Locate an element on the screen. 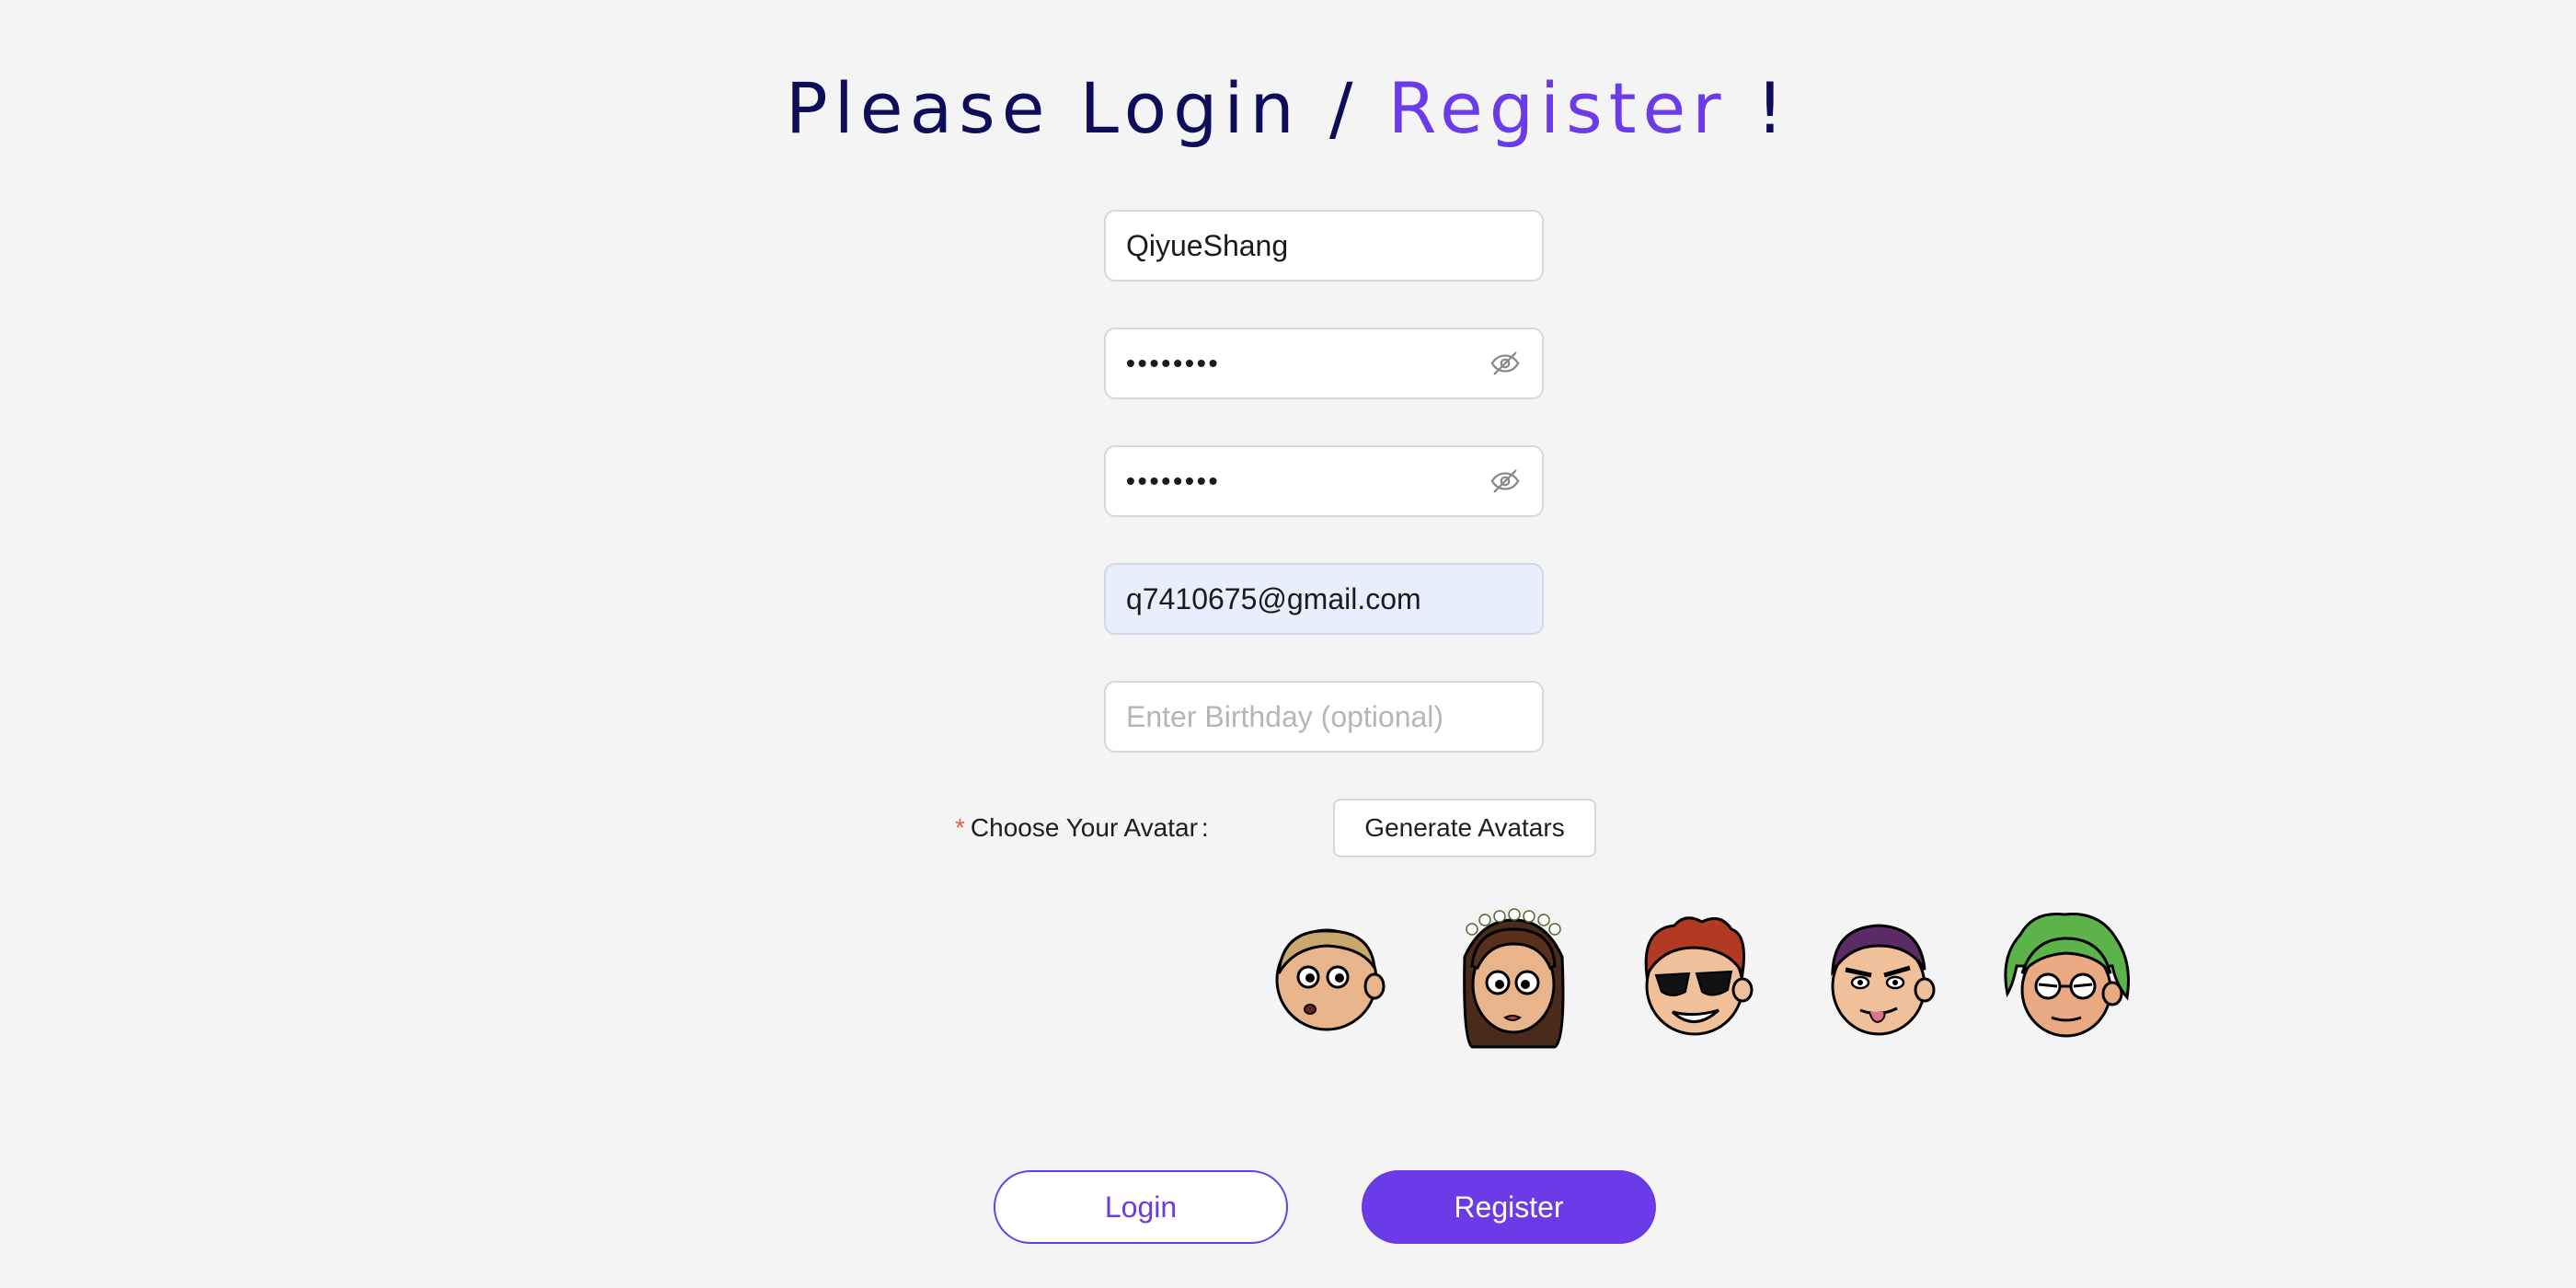 Image resolution: width=2576 pixels, height=1288 pixels. title-login-text: Please Login / is located at coordinates (1086, 108).